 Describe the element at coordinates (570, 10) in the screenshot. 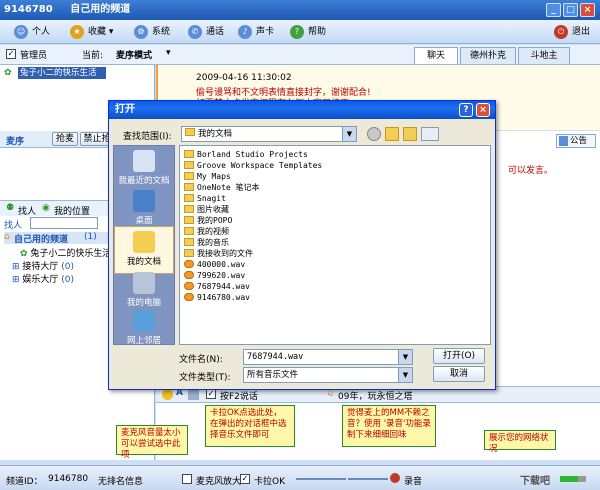

I see `maximize-button: □` at that location.